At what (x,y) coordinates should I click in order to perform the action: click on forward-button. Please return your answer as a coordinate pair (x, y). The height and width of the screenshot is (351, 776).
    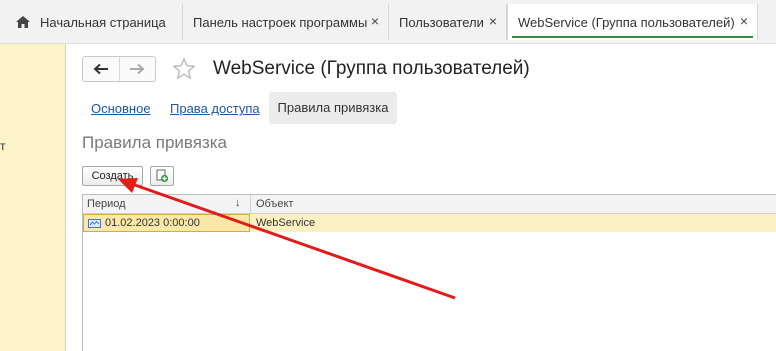
    Looking at the image, I should click on (137, 69).